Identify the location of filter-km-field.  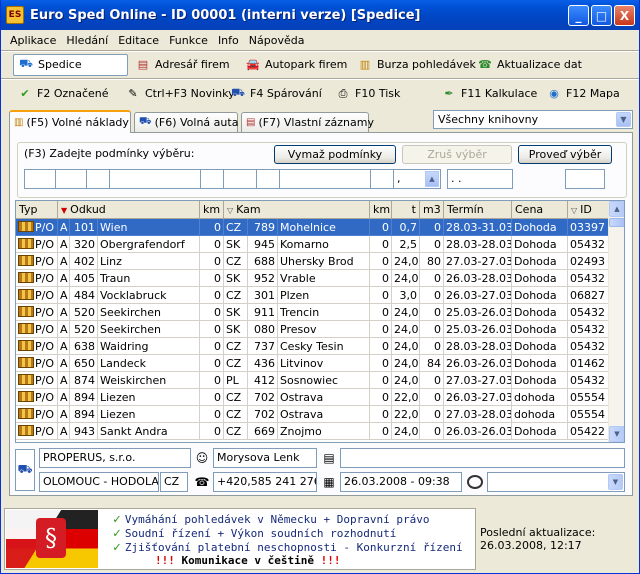
(212, 179).